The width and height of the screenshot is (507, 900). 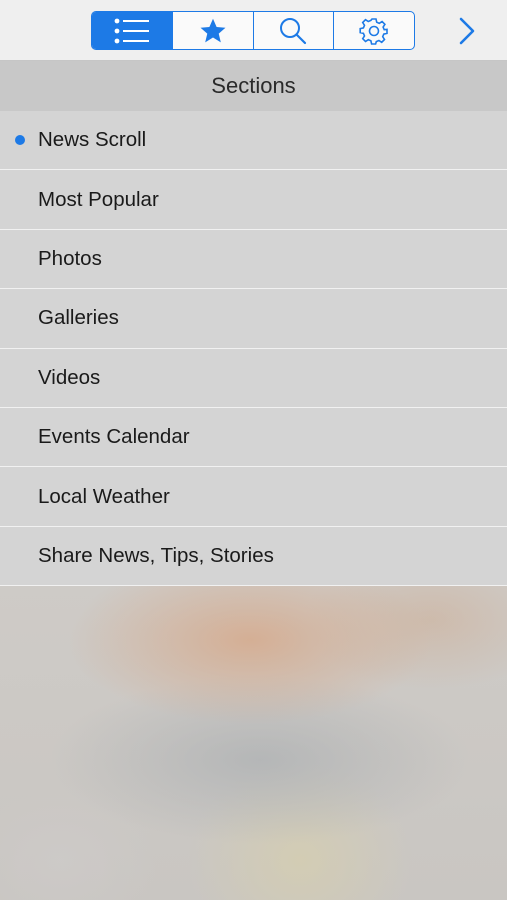 I want to click on tab-settings, so click(x=374, y=30).